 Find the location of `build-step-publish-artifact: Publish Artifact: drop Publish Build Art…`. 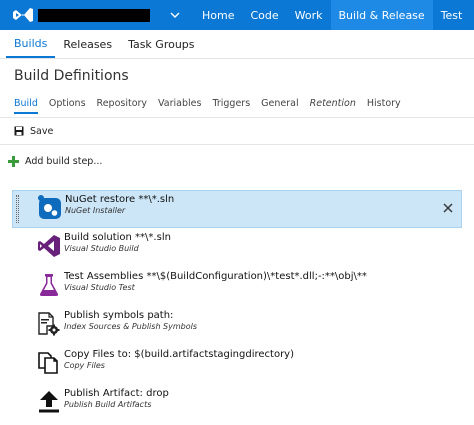

build-step-publish-artifact: Publish Artifact: drop Publish Build Art… is located at coordinates (237, 404).